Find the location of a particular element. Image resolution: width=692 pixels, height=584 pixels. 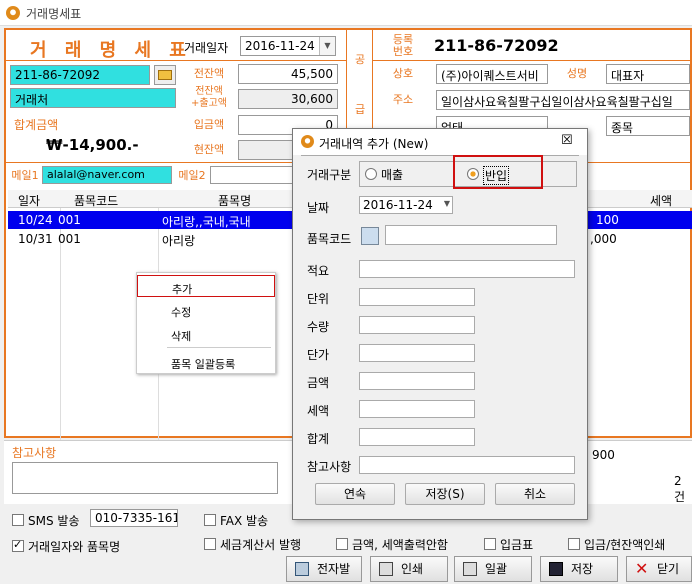

supplier-side-char: 공 is located at coordinates (360, 59).